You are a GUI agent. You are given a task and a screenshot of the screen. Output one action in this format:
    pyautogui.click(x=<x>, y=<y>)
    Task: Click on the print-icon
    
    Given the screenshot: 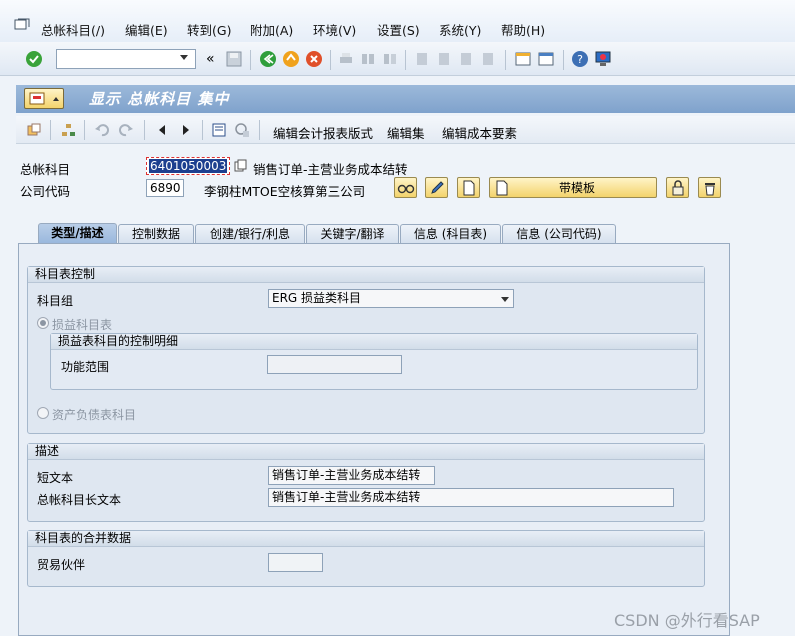 What is the action you would take?
    pyautogui.click(x=346, y=59)
    